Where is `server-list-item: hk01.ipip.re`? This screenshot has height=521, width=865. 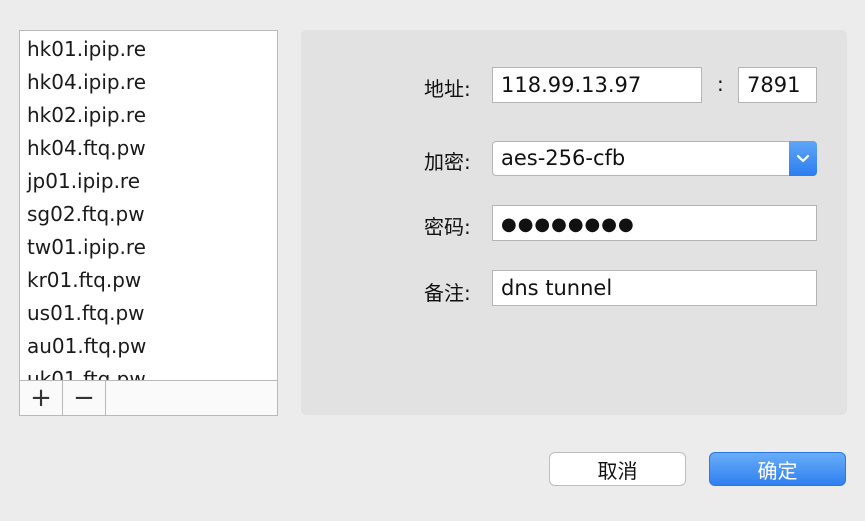 server-list-item: hk01.ipip.re is located at coordinates (148, 49).